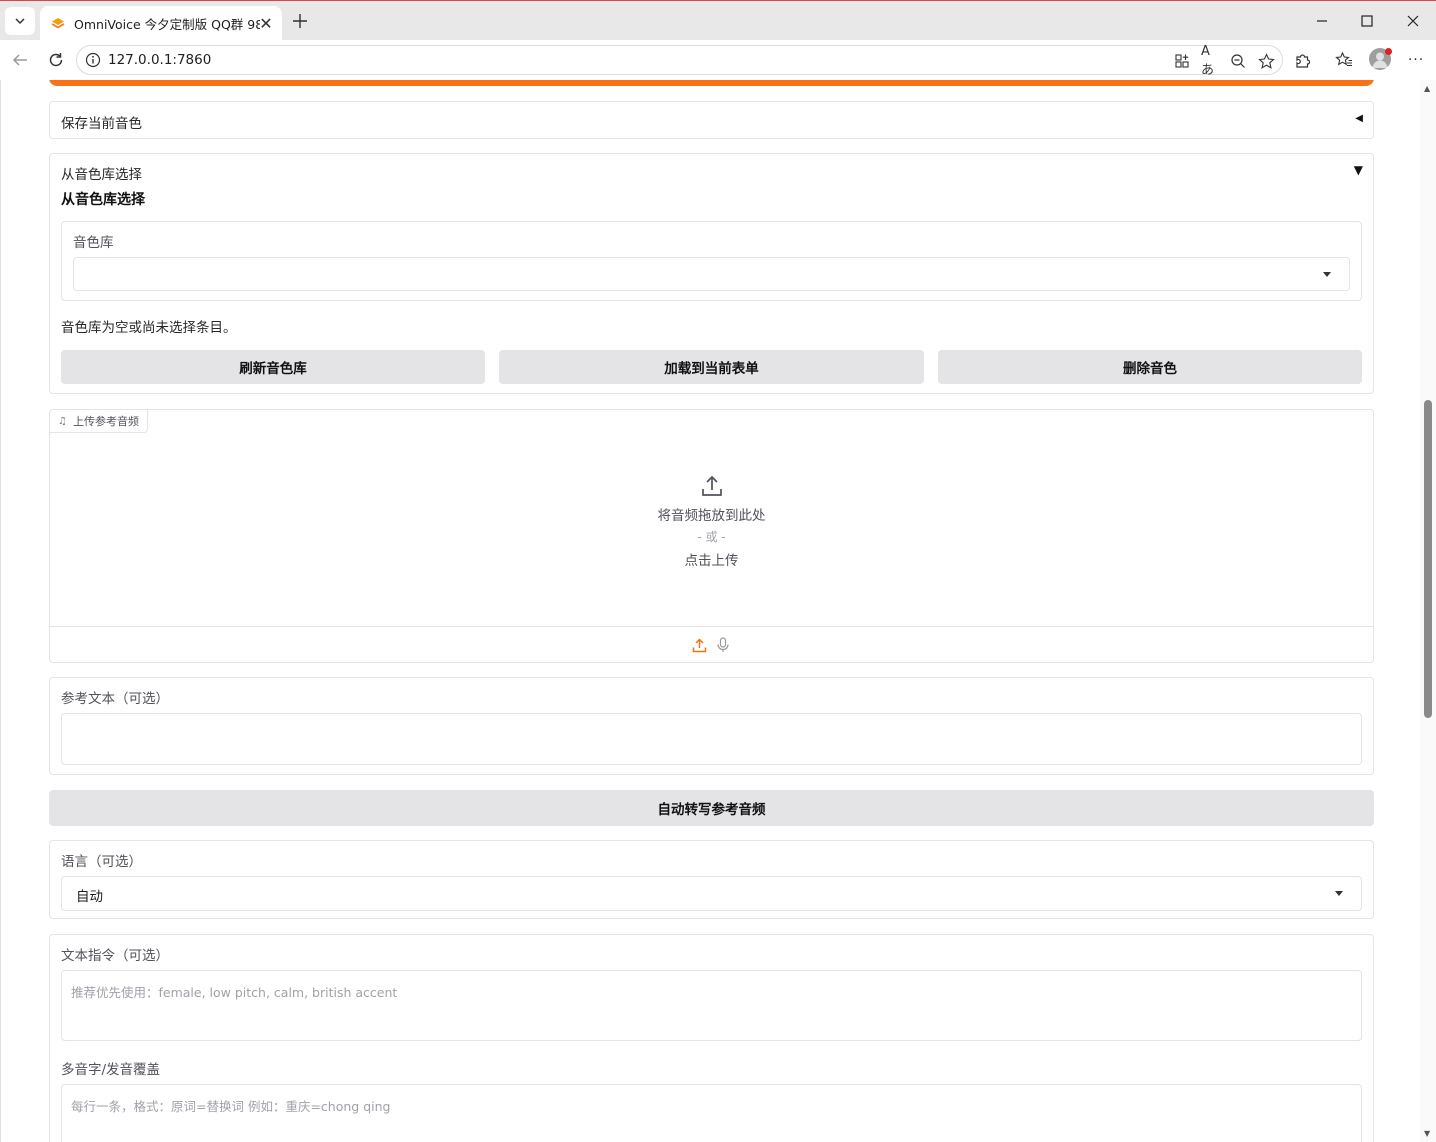 The width and height of the screenshot is (1436, 1142). I want to click on maximize-button, so click(1367, 21).